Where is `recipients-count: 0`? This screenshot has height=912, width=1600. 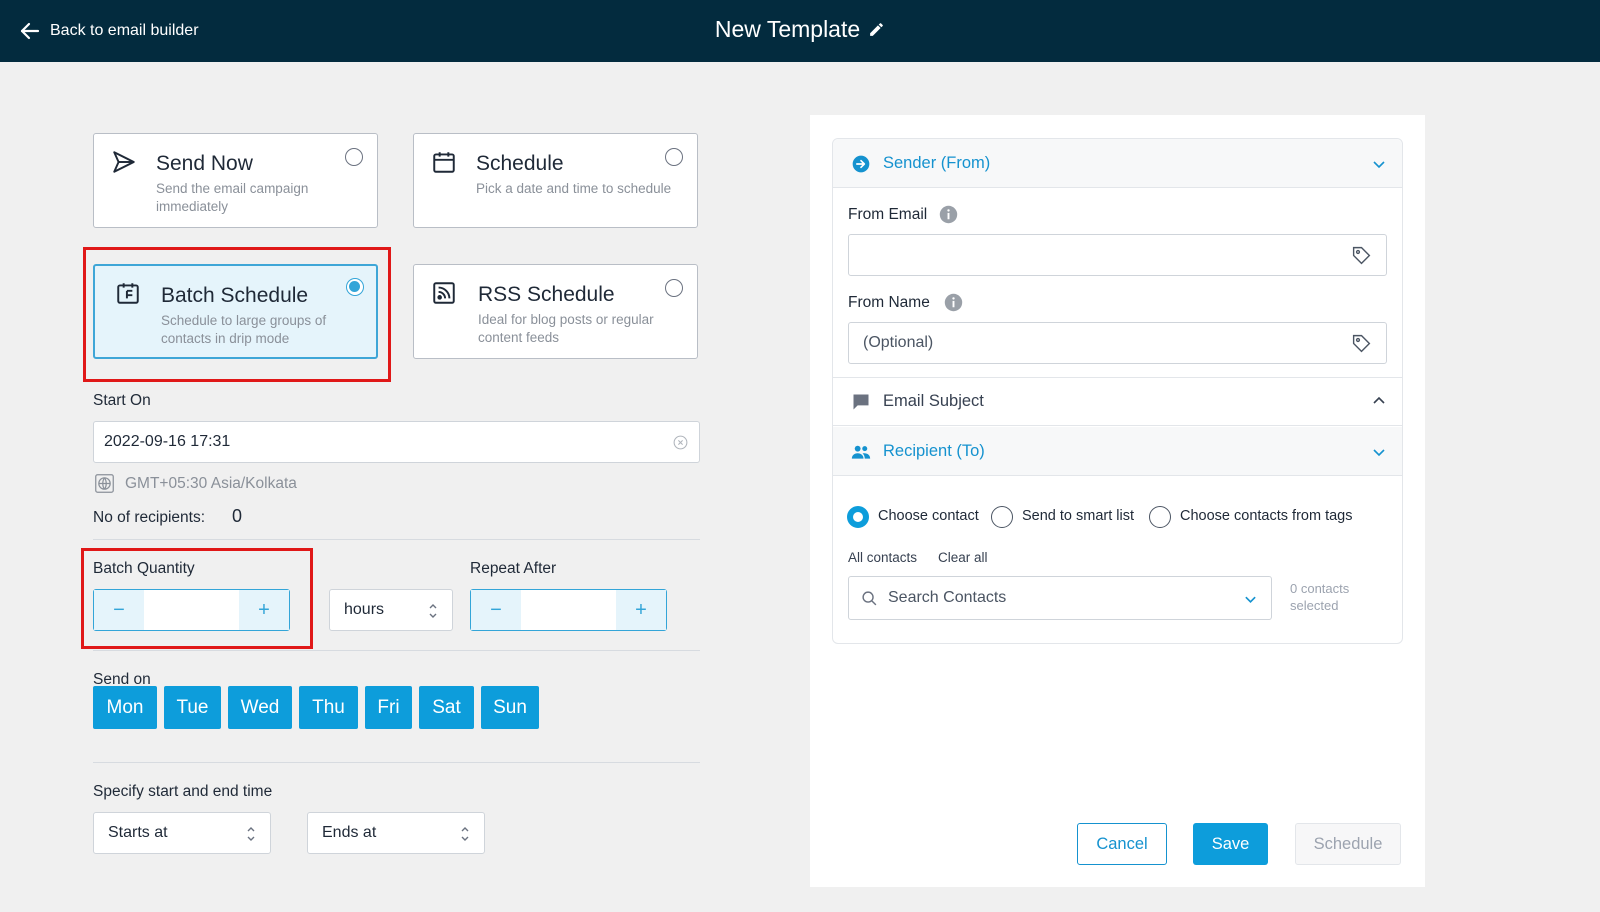
recipients-count: 0 is located at coordinates (237, 516).